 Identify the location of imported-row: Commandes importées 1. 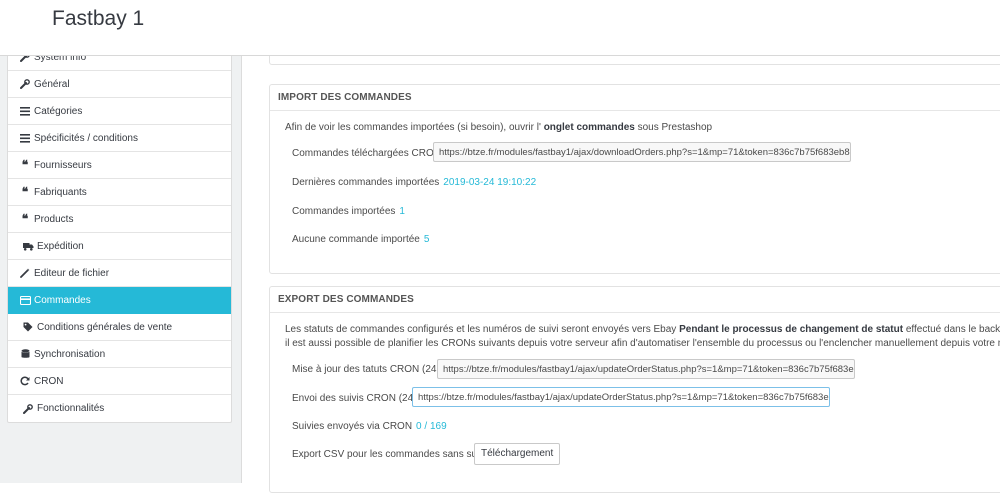
(348, 211).